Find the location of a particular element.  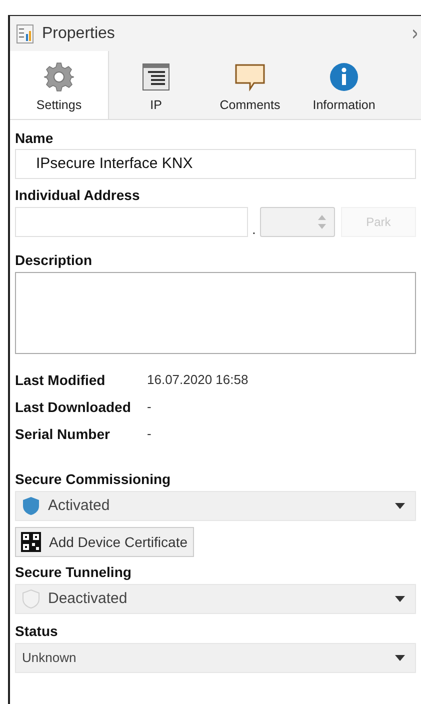

info-value: 16.07.2020 16:58 is located at coordinates (197, 380).